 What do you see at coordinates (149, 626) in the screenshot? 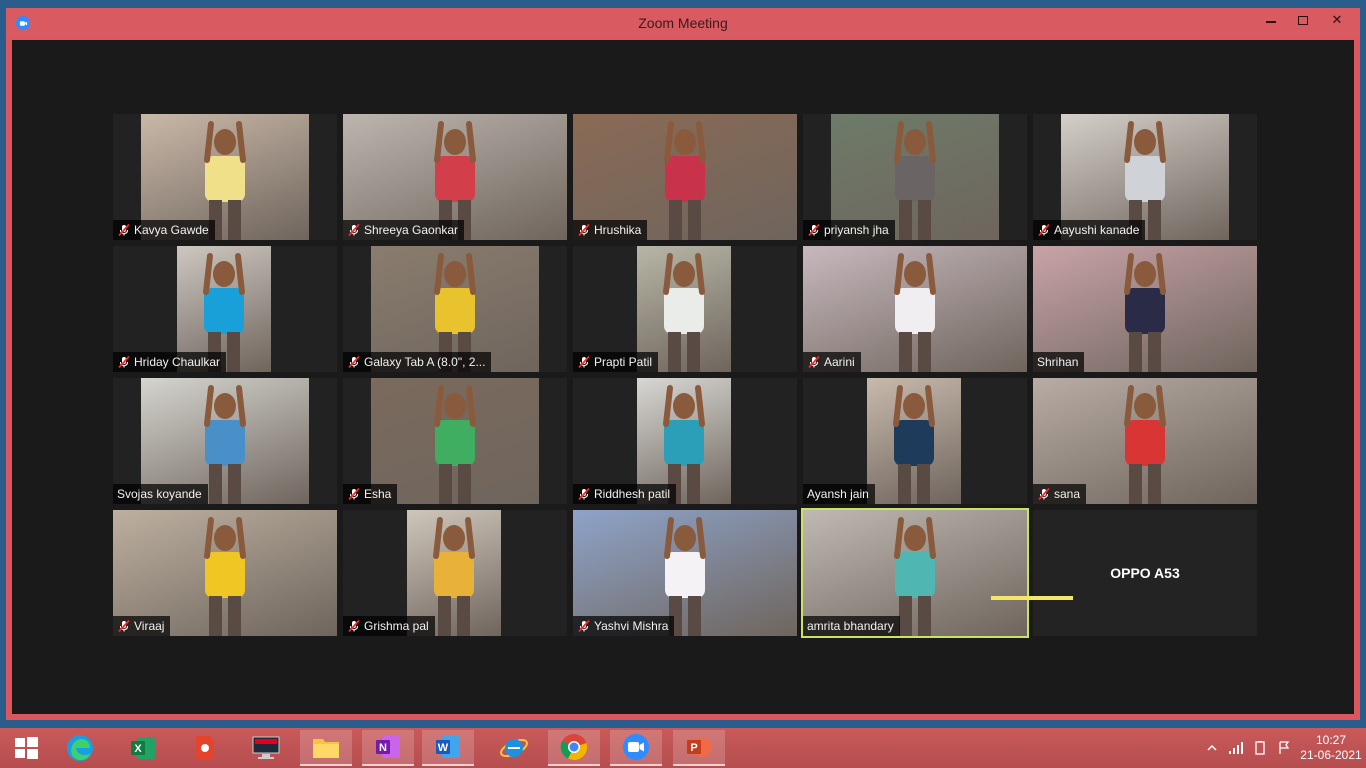
I see `participant-name: Viraaj` at bounding box center [149, 626].